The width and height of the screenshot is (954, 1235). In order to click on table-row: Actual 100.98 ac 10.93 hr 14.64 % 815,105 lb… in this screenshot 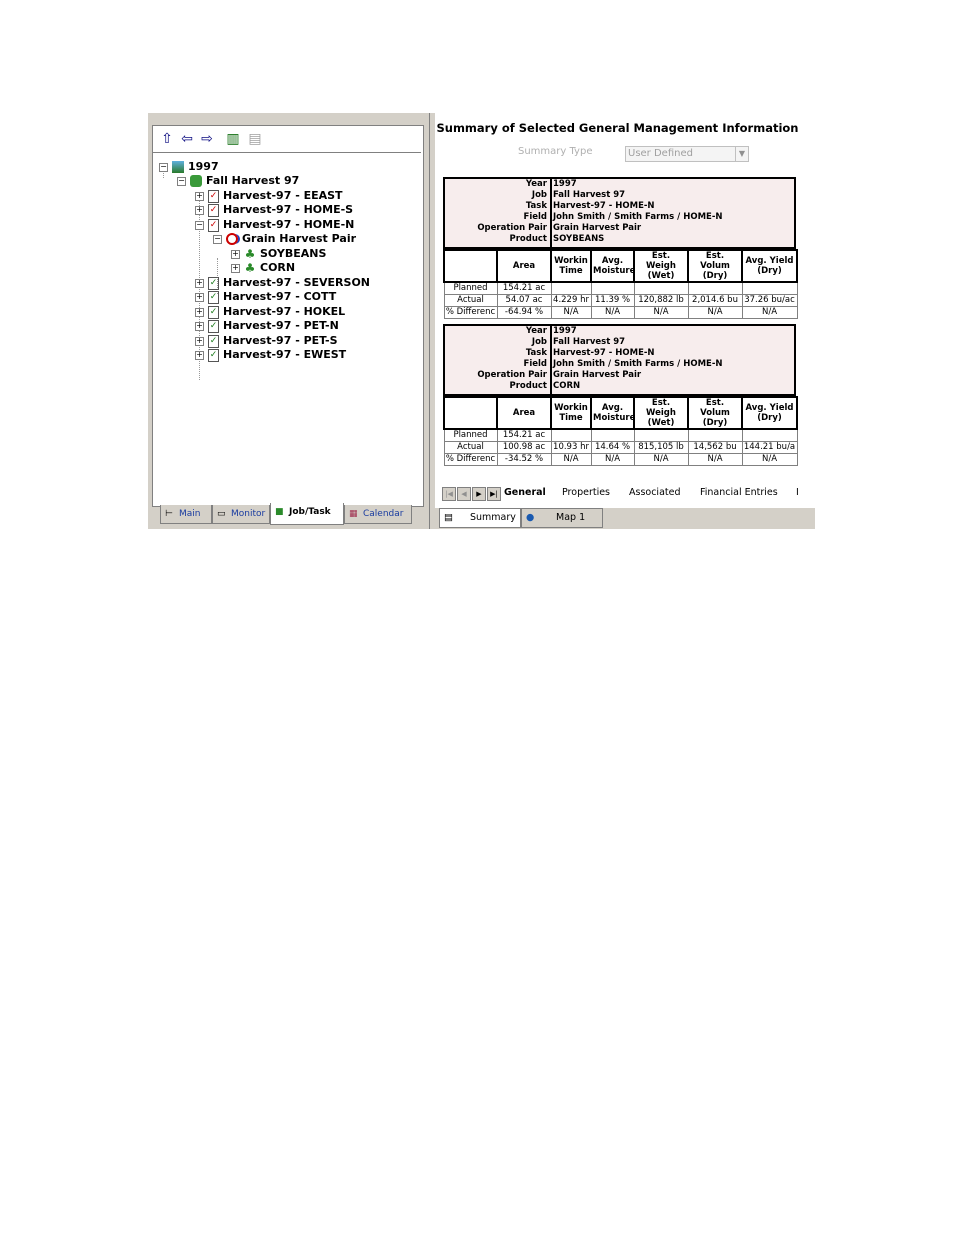, I will do `click(620, 447)`.